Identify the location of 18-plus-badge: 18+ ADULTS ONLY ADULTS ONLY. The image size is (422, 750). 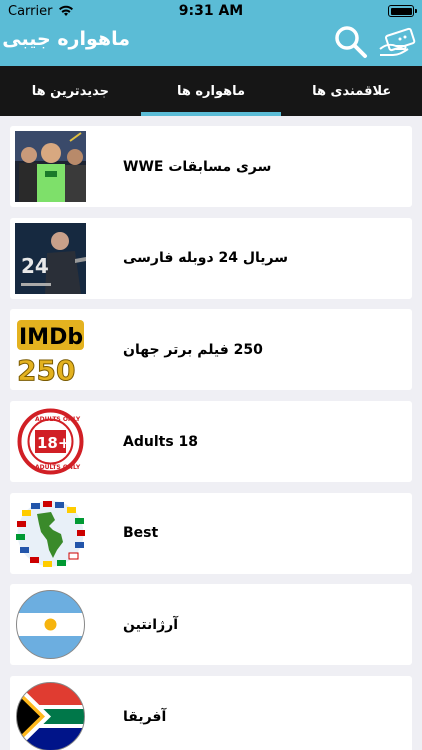
(50, 442).